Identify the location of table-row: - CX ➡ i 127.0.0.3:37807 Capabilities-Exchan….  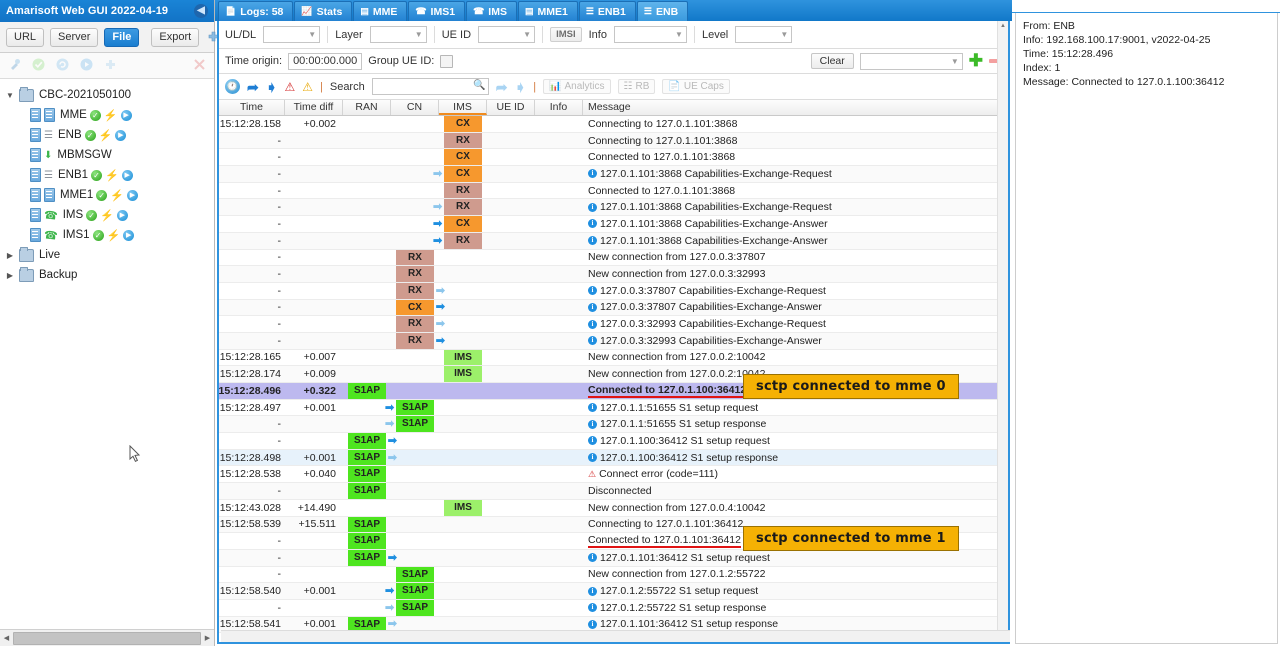
(613, 308).